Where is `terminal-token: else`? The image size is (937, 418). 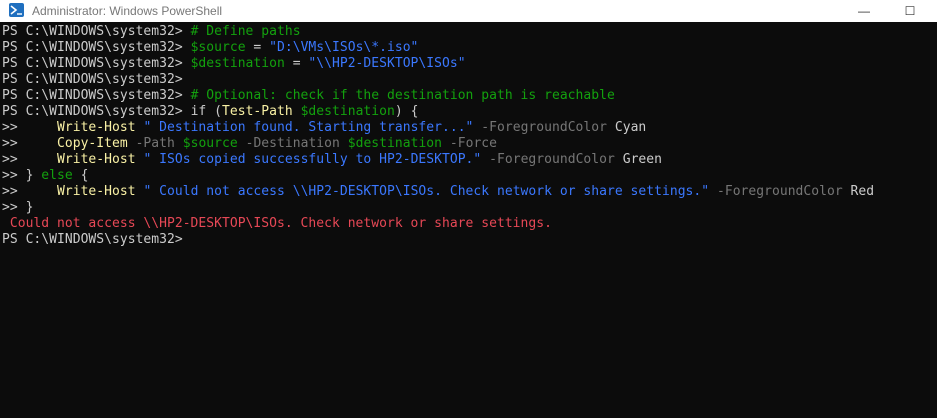
terminal-token: else is located at coordinates (57, 175).